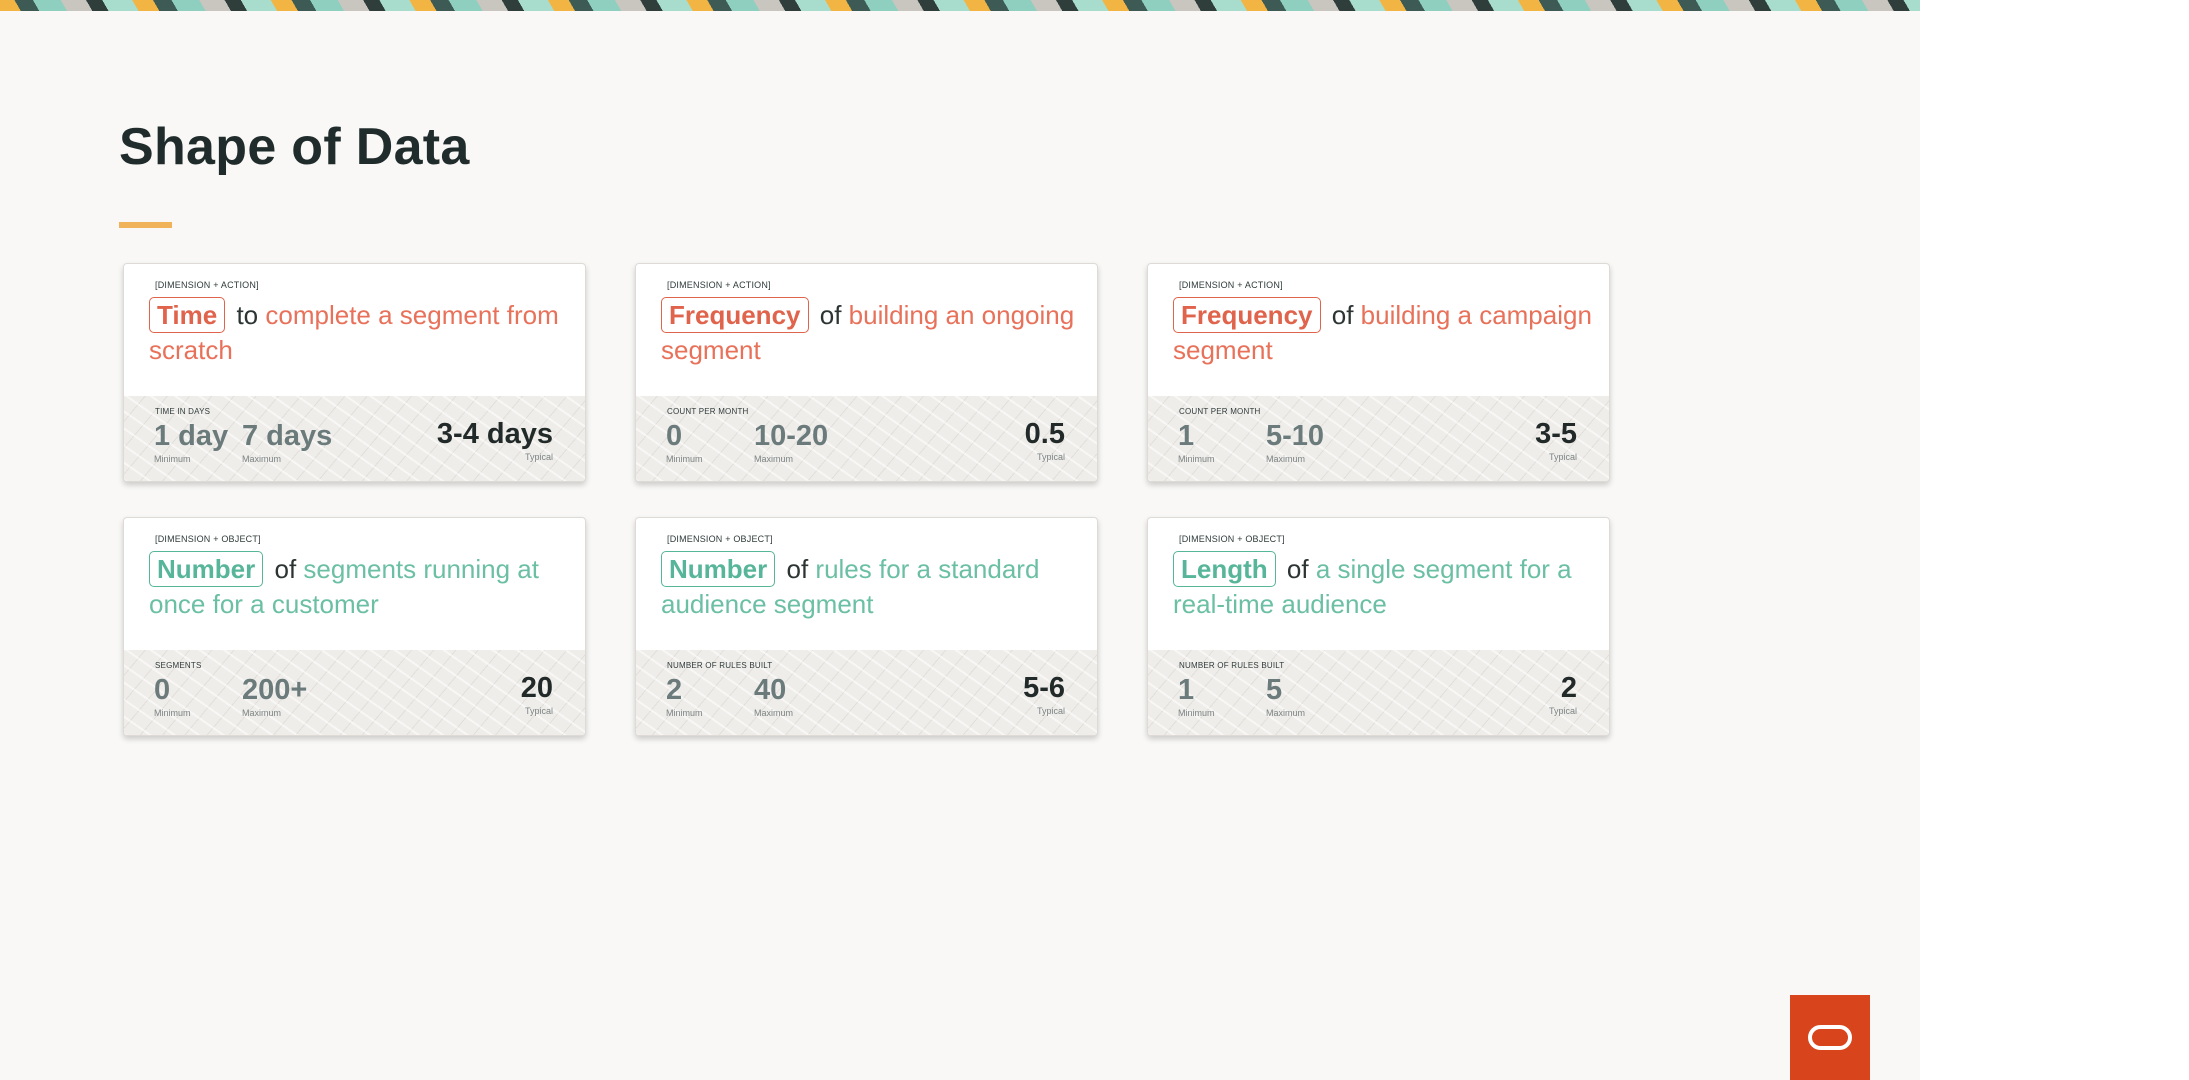 The width and height of the screenshot is (2189, 1080). Describe the element at coordinates (1556, 434) in the screenshot. I see `stat-value: 3-5` at that location.